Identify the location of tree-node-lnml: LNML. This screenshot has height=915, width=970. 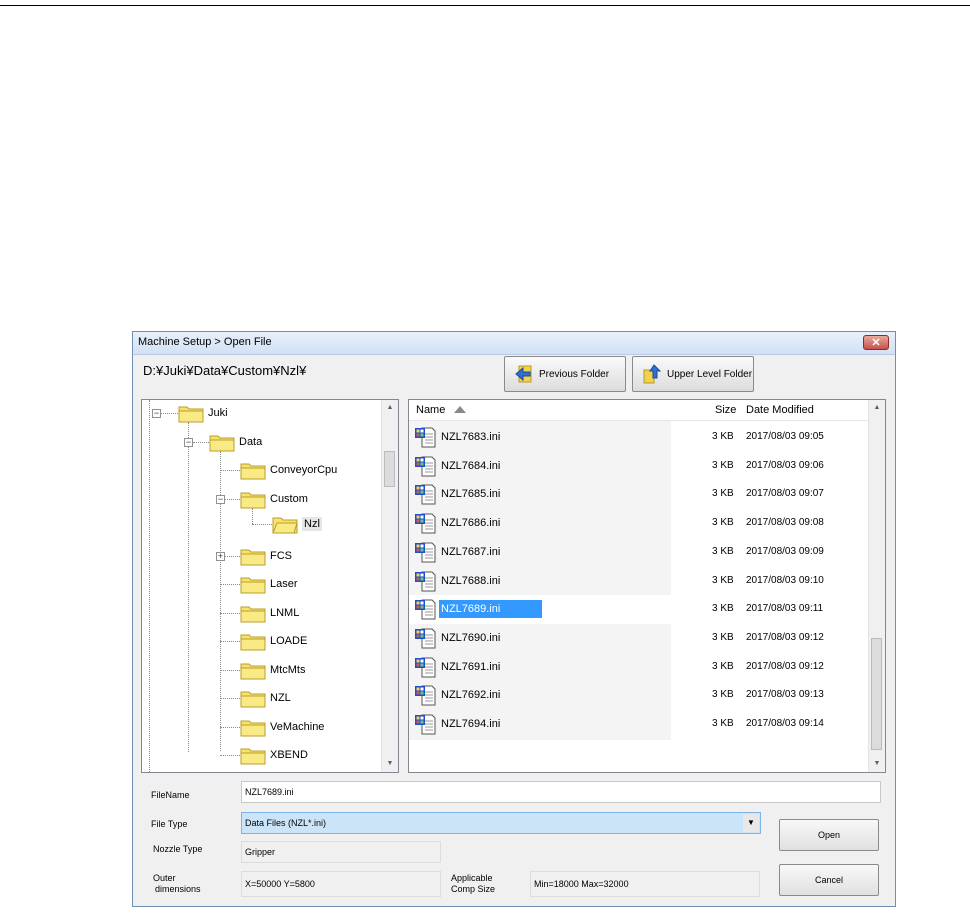
(269, 613).